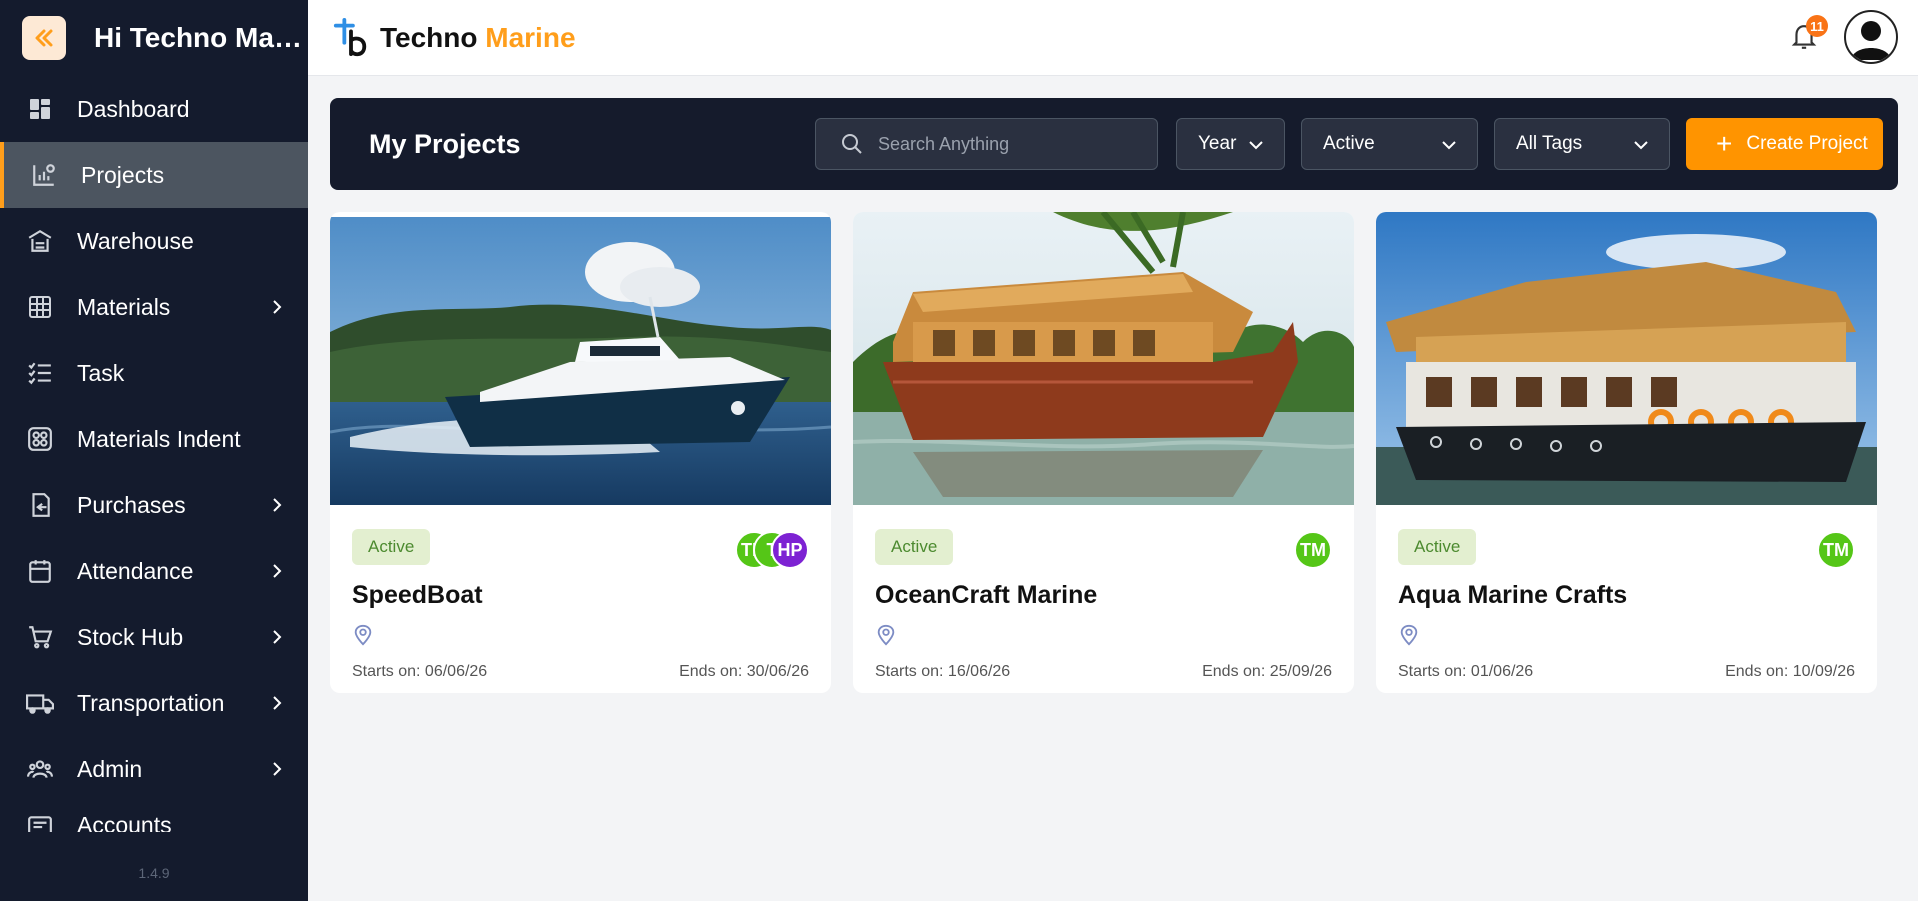  I want to click on sidebar-item-projects: Projects, so click(154, 175).